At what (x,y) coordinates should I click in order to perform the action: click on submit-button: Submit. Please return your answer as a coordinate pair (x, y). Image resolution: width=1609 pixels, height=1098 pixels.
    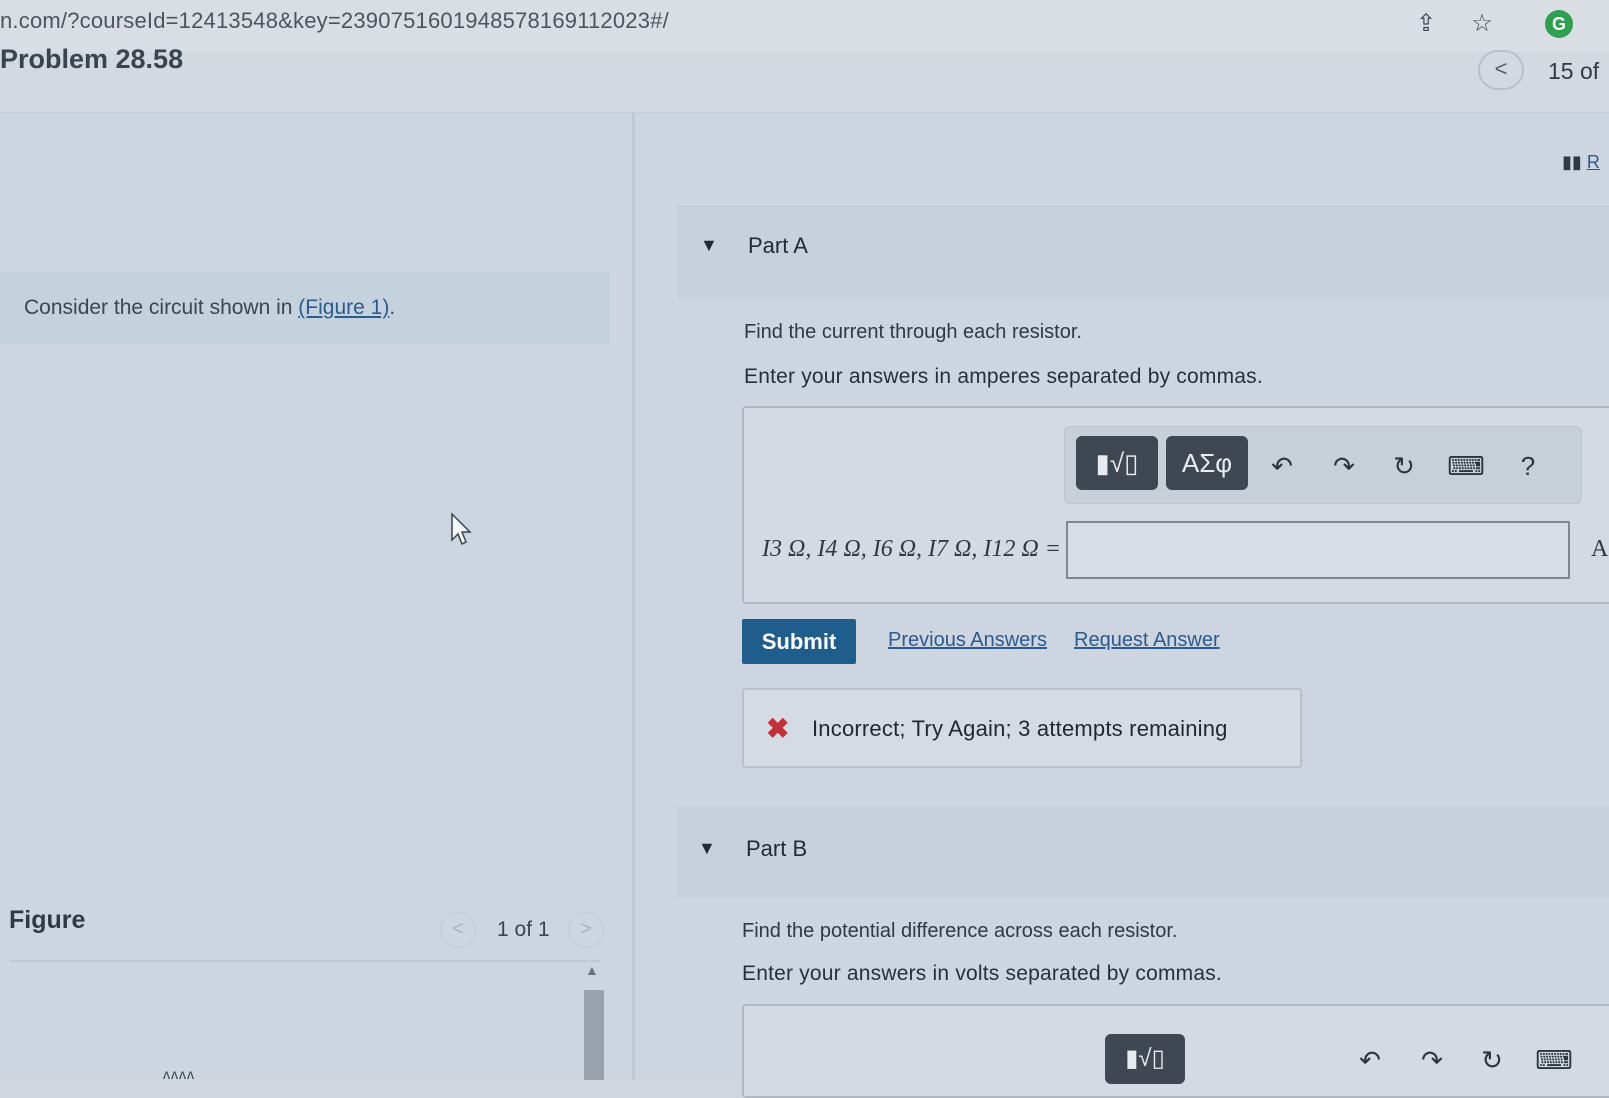
    Looking at the image, I should click on (799, 641).